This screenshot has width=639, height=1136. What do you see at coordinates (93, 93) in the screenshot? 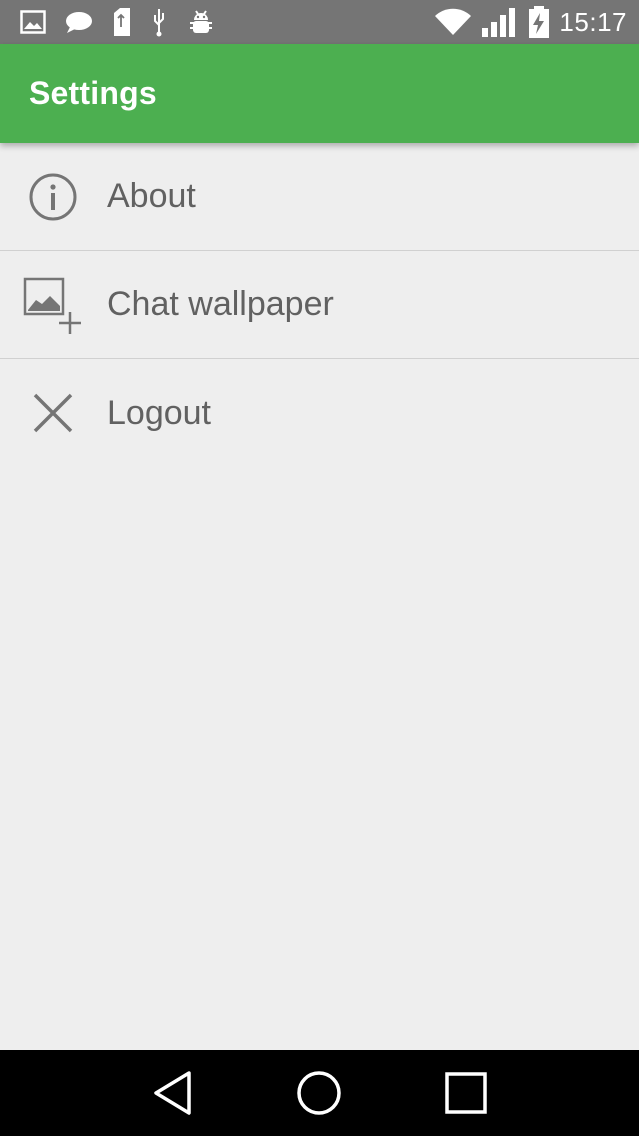
I see `page-title: Settings` at bounding box center [93, 93].